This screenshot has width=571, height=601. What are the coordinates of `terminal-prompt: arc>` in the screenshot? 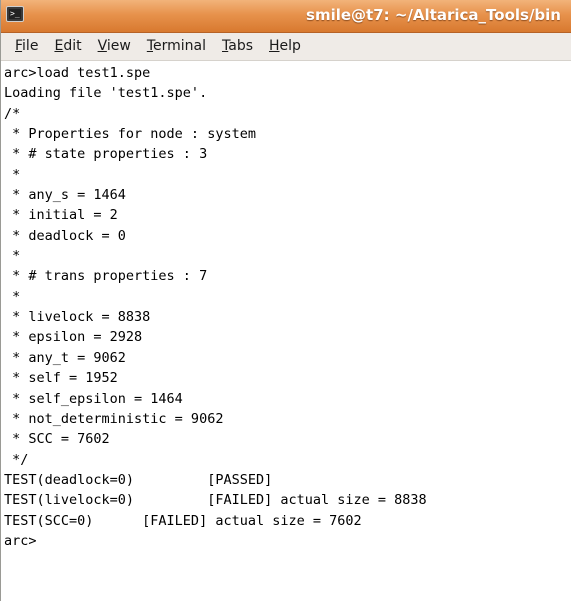 It's located at (287, 541).